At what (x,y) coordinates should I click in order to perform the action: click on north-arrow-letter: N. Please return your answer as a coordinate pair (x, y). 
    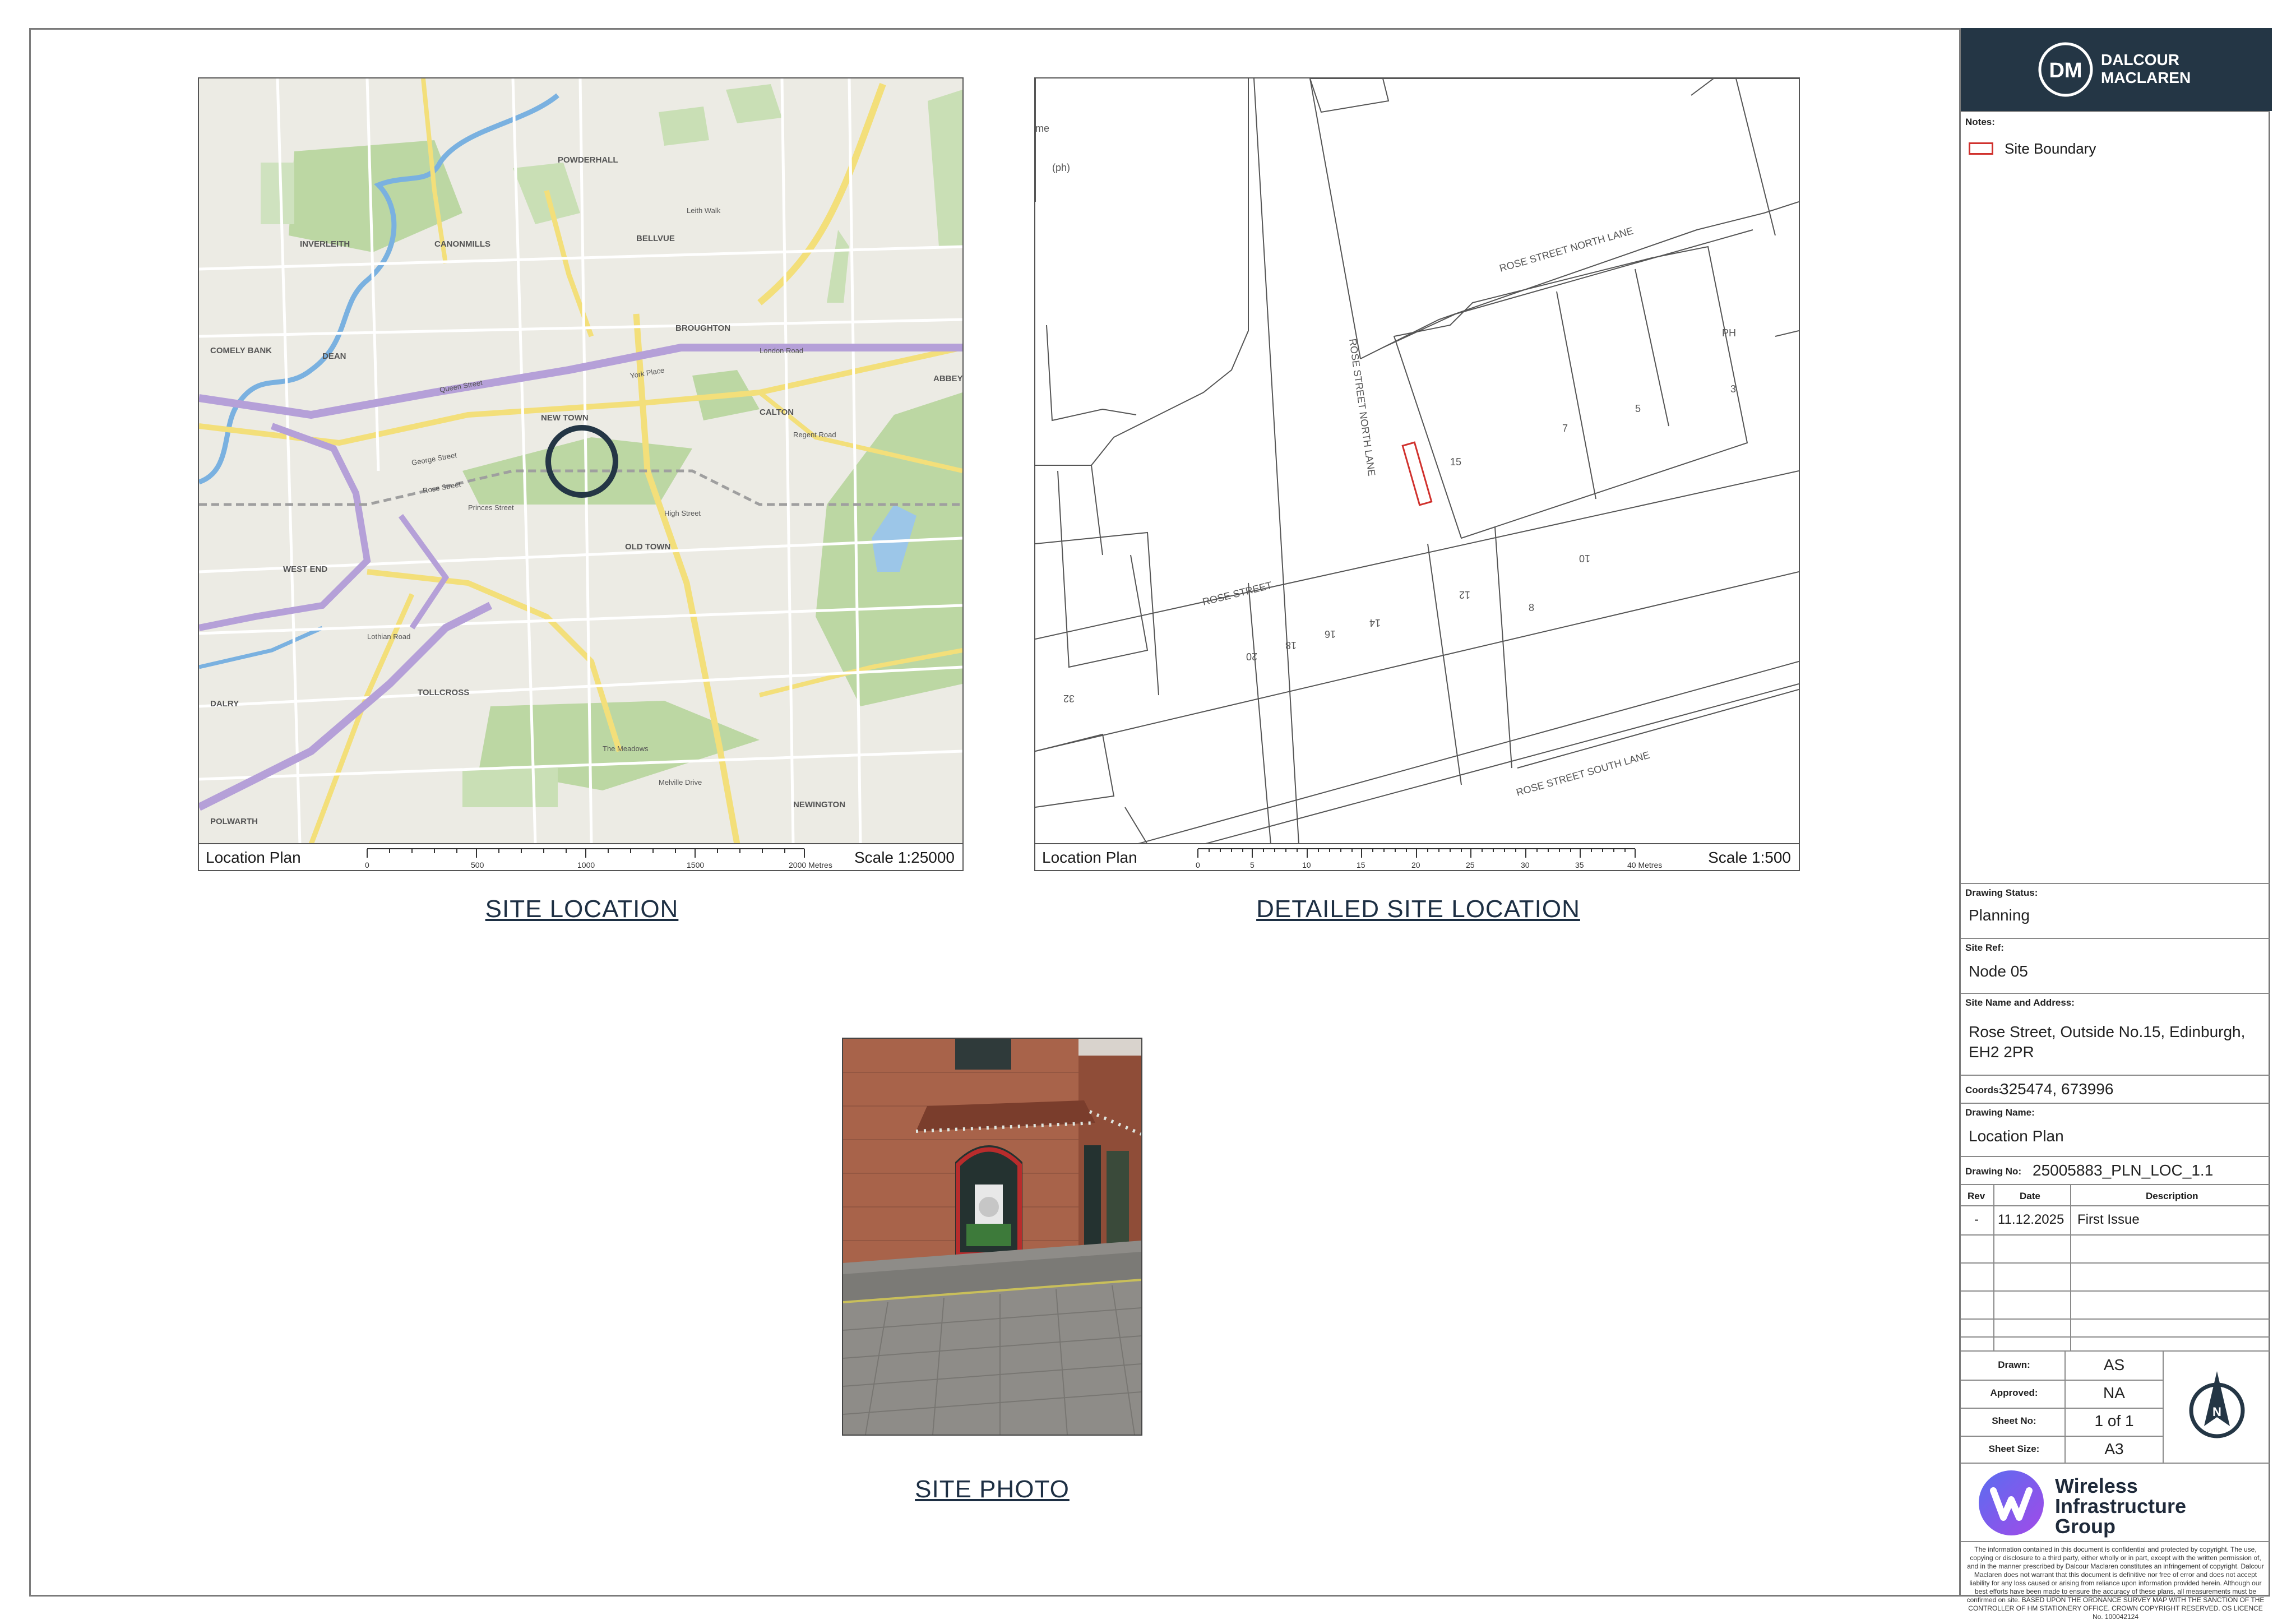
    Looking at the image, I should click on (2216, 1412).